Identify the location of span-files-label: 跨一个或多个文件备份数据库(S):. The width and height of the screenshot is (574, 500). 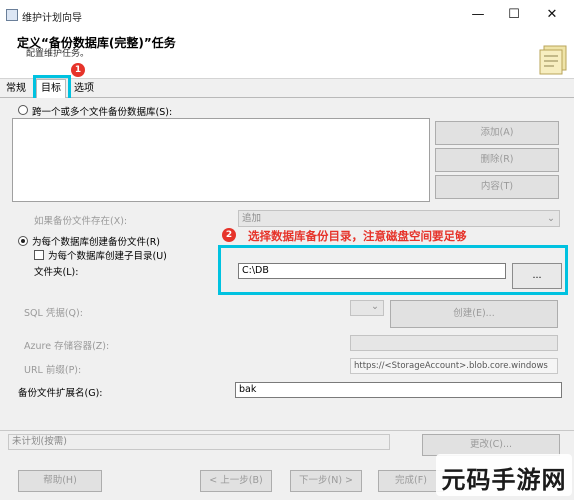
(102, 112).